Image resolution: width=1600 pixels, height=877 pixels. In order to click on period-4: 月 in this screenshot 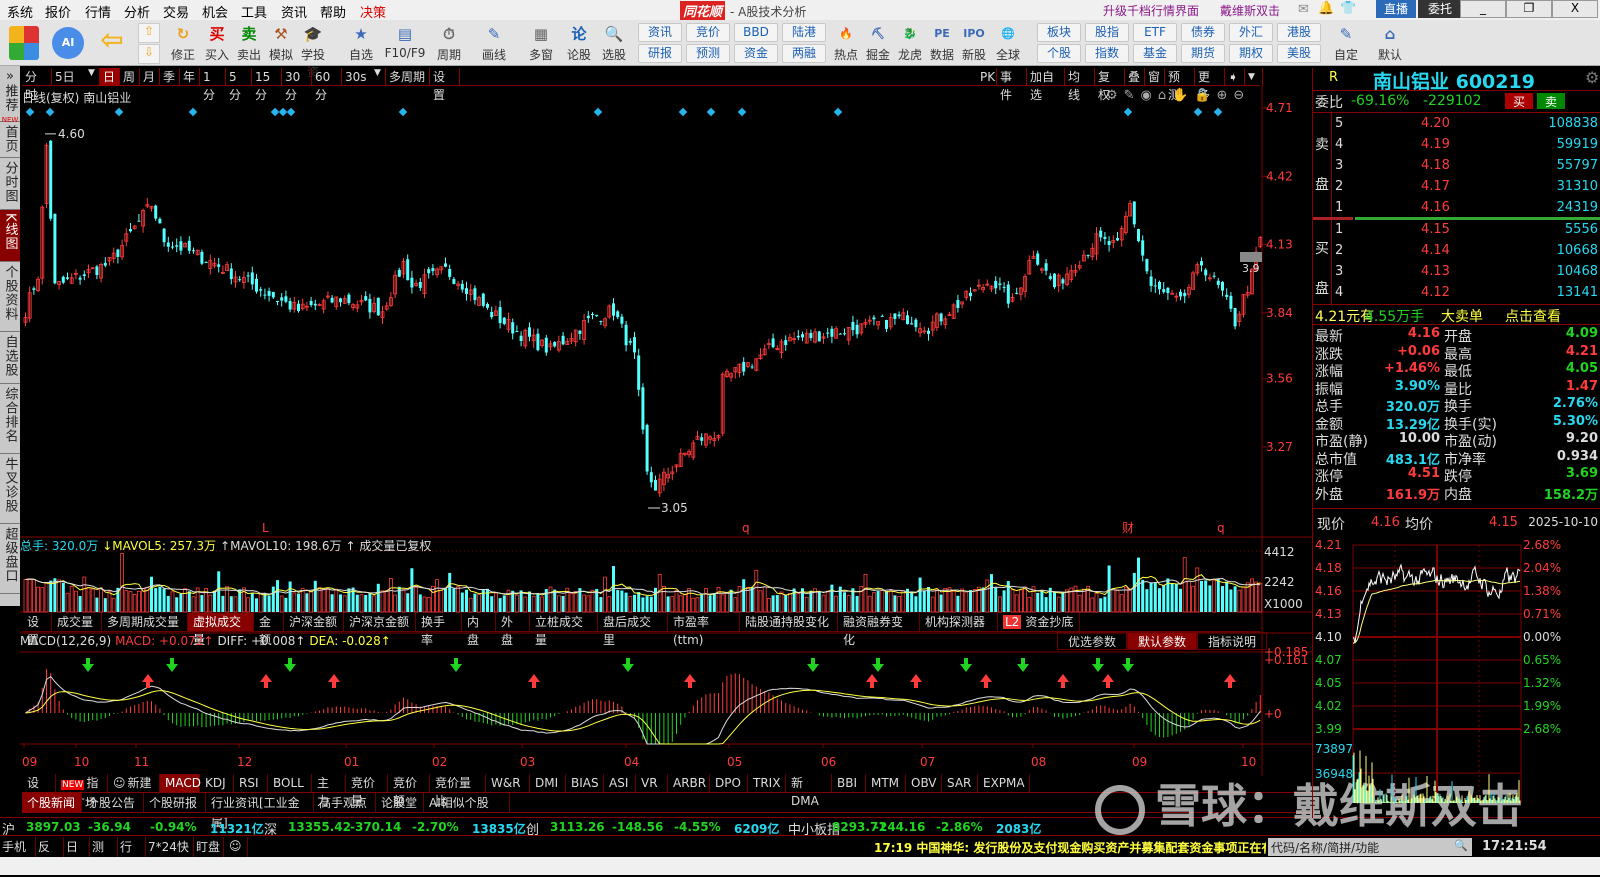, I will do `click(150, 77)`.